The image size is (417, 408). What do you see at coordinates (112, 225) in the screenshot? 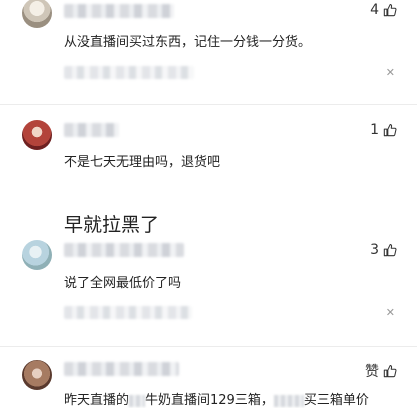
I see `comment-reply-text: 早就拉黑了` at bounding box center [112, 225].